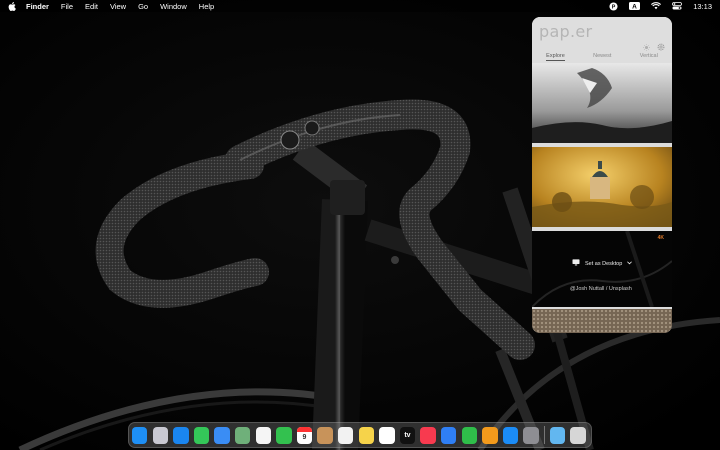  I want to click on resolution-badge: 4K, so click(660, 238).